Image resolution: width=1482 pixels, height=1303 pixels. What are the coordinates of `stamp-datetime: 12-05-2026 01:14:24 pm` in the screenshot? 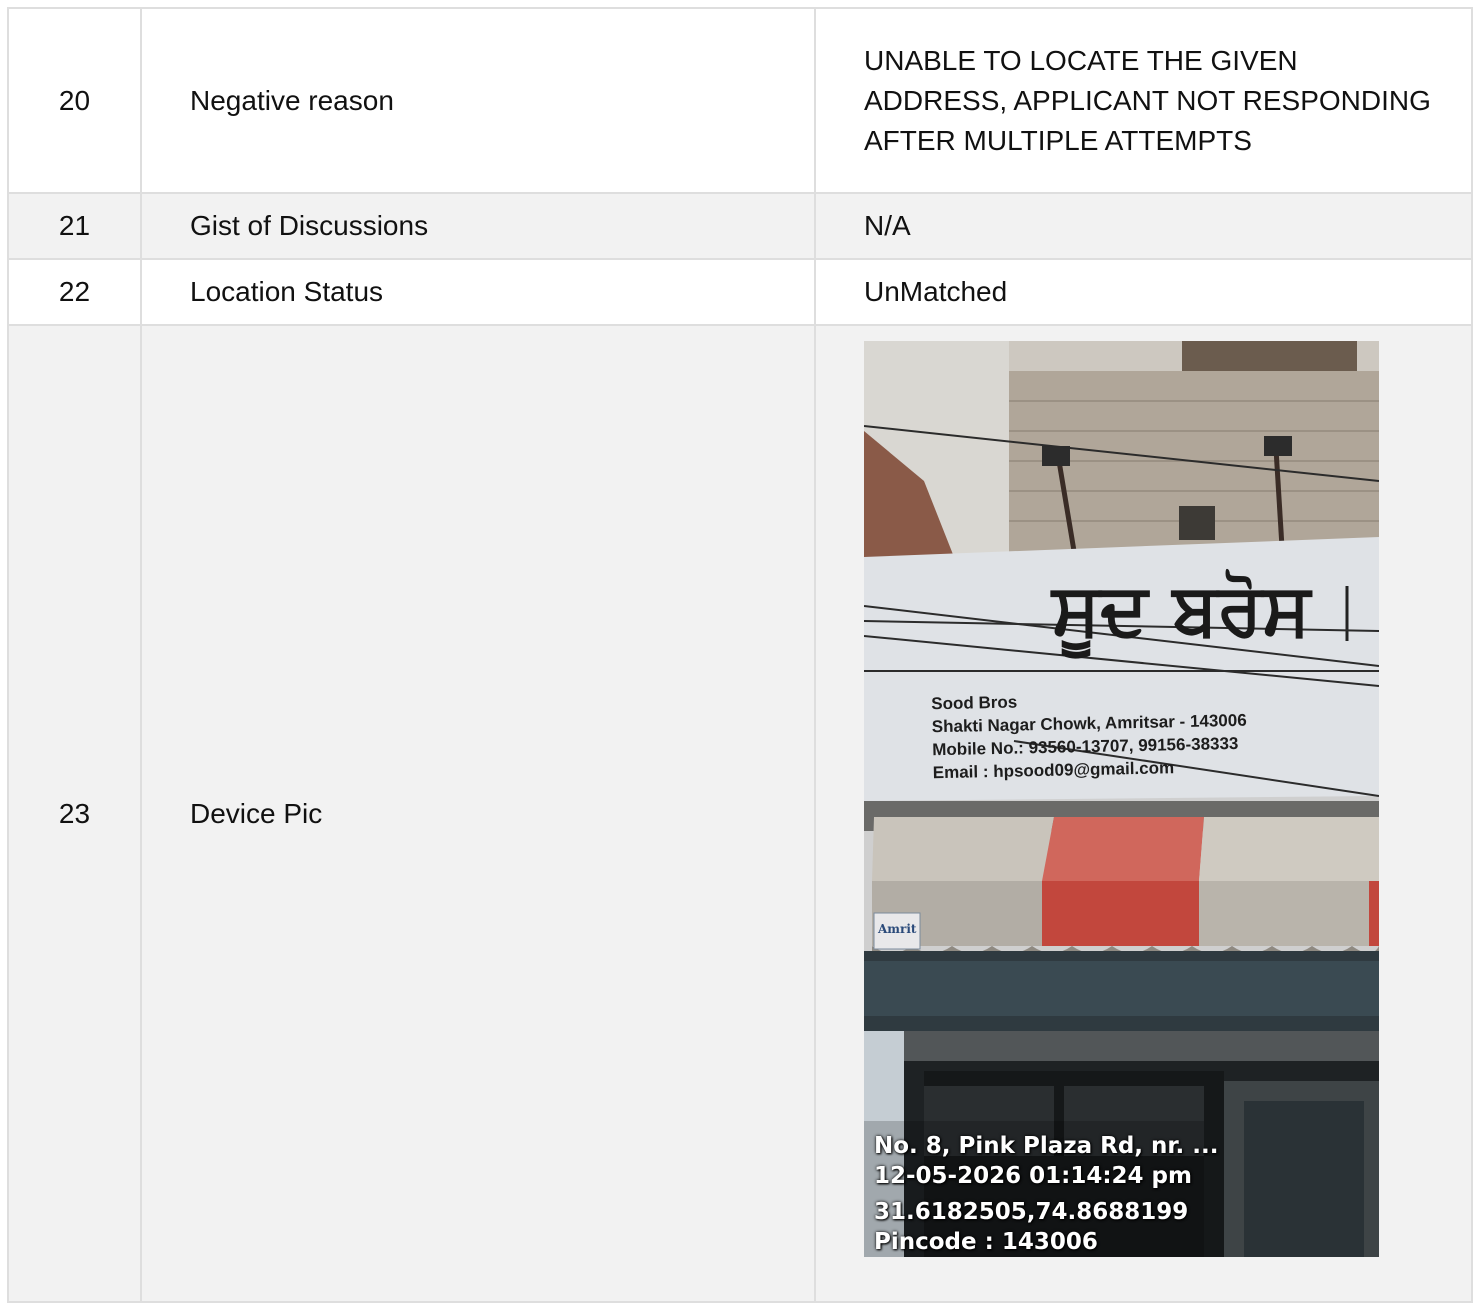 It's located at (1033, 1176).